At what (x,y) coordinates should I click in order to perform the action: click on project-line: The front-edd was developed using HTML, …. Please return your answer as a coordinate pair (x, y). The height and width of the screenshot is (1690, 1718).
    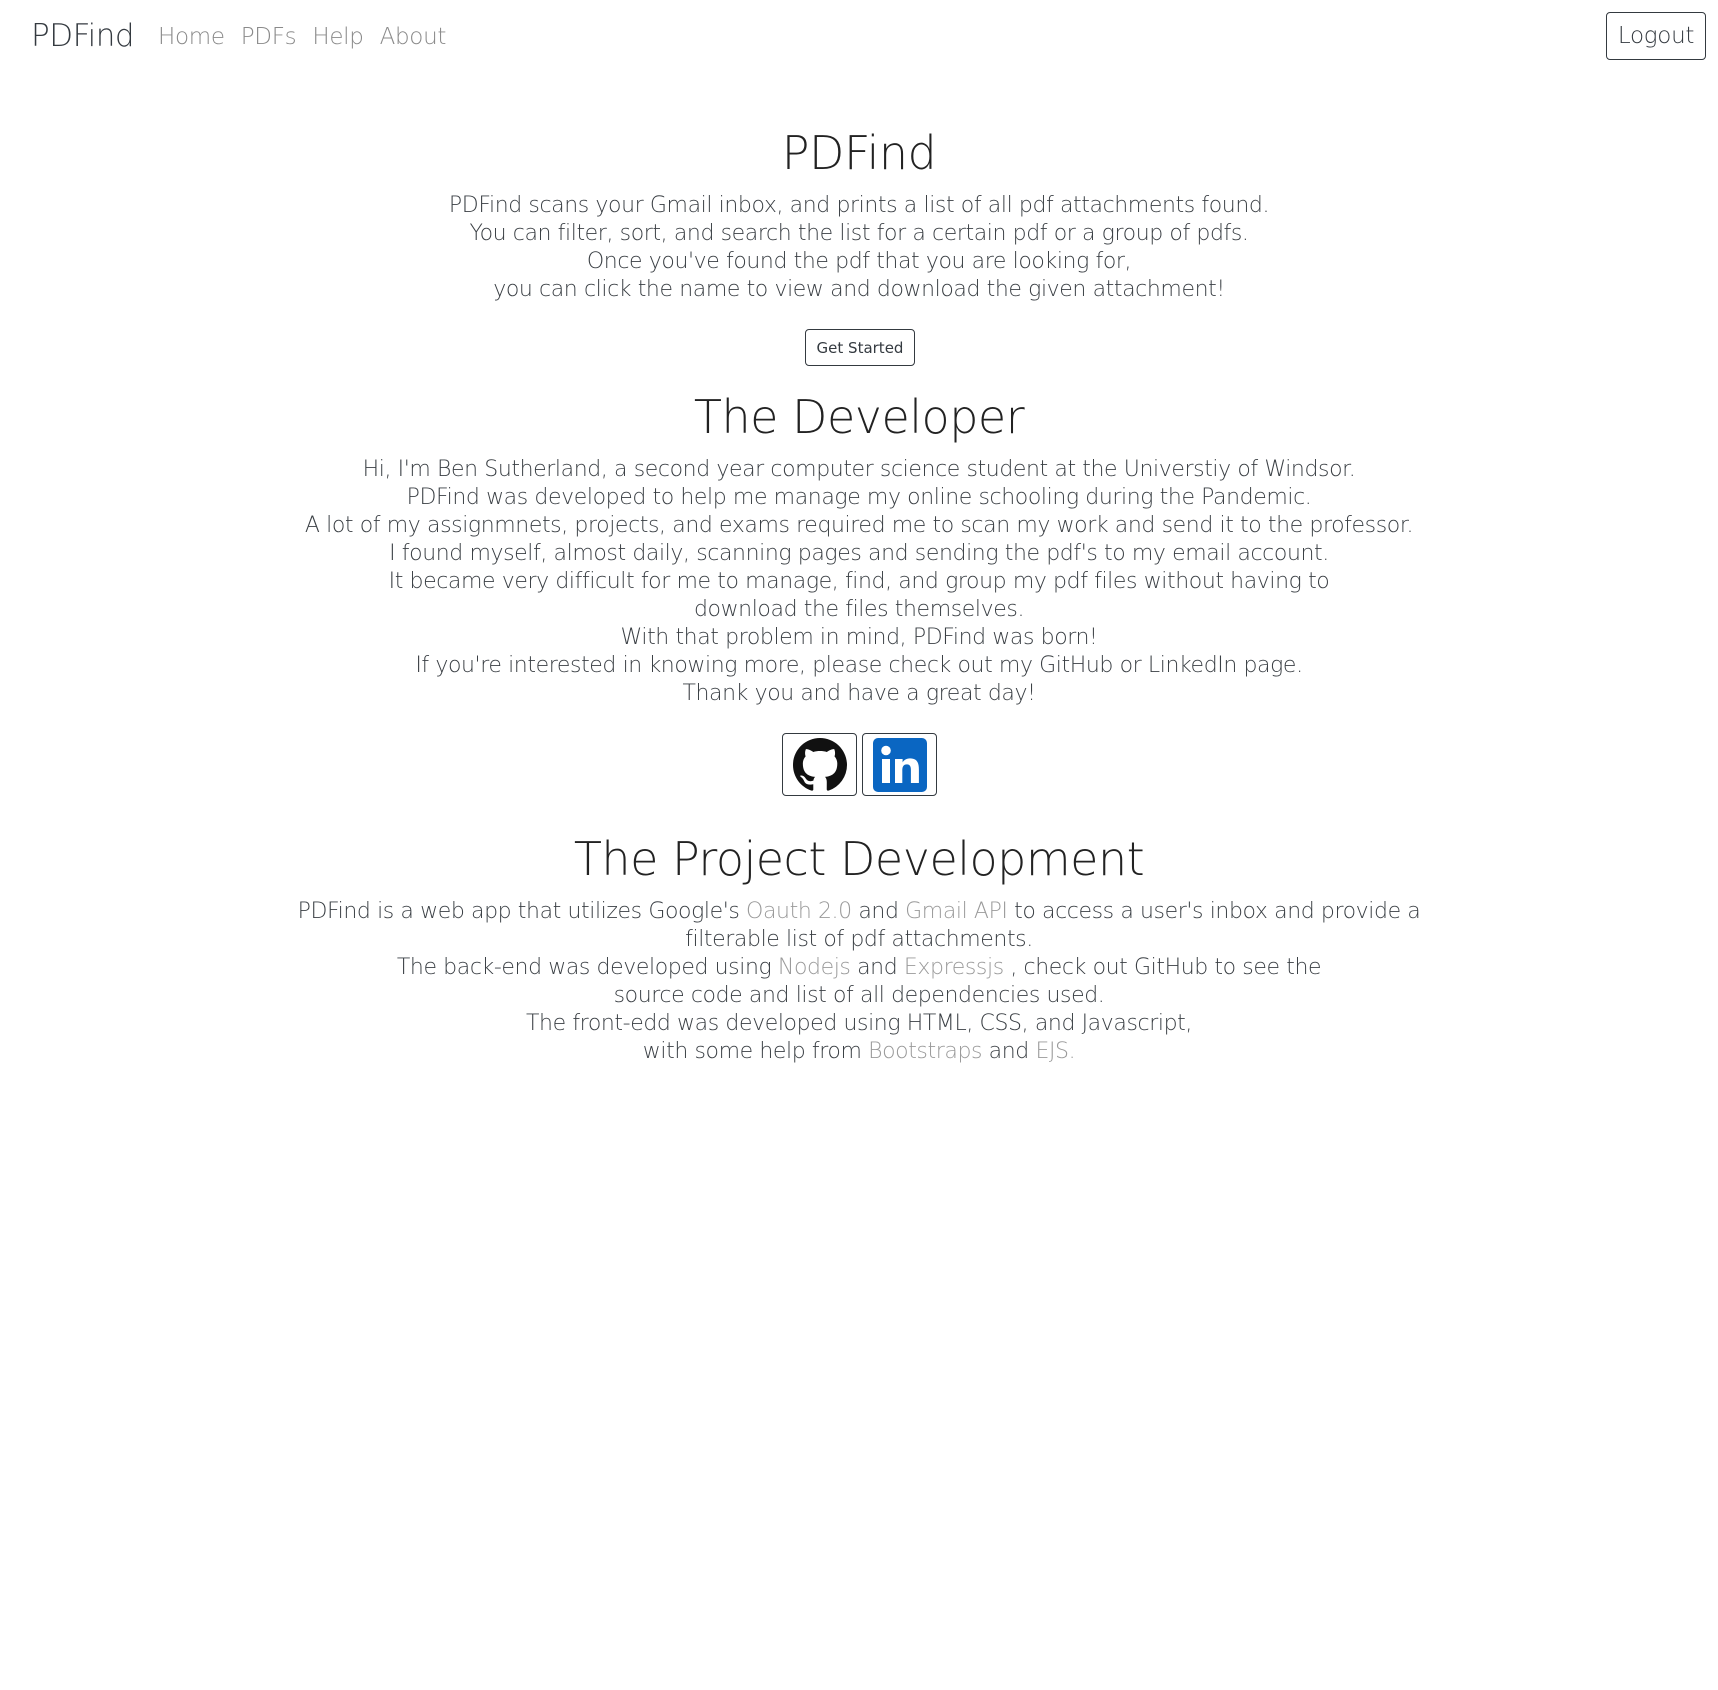
    Looking at the image, I should click on (859, 1023).